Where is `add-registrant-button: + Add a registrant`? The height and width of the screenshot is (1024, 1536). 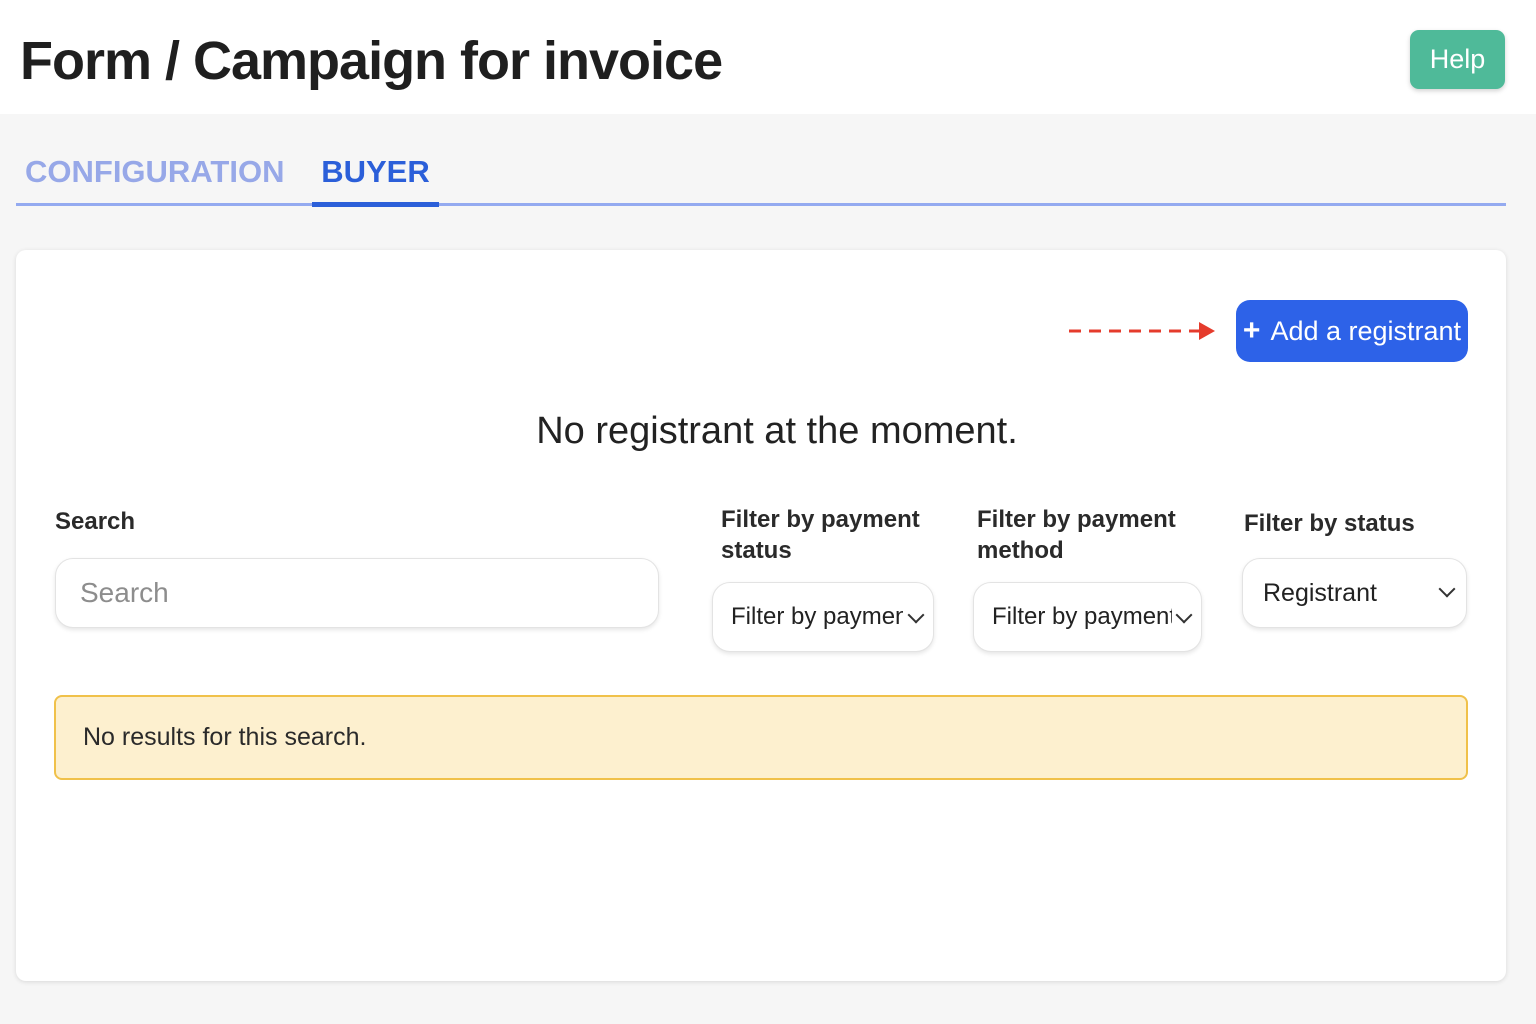 add-registrant-button: + Add a registrant is located at coordinates (1352, 331).